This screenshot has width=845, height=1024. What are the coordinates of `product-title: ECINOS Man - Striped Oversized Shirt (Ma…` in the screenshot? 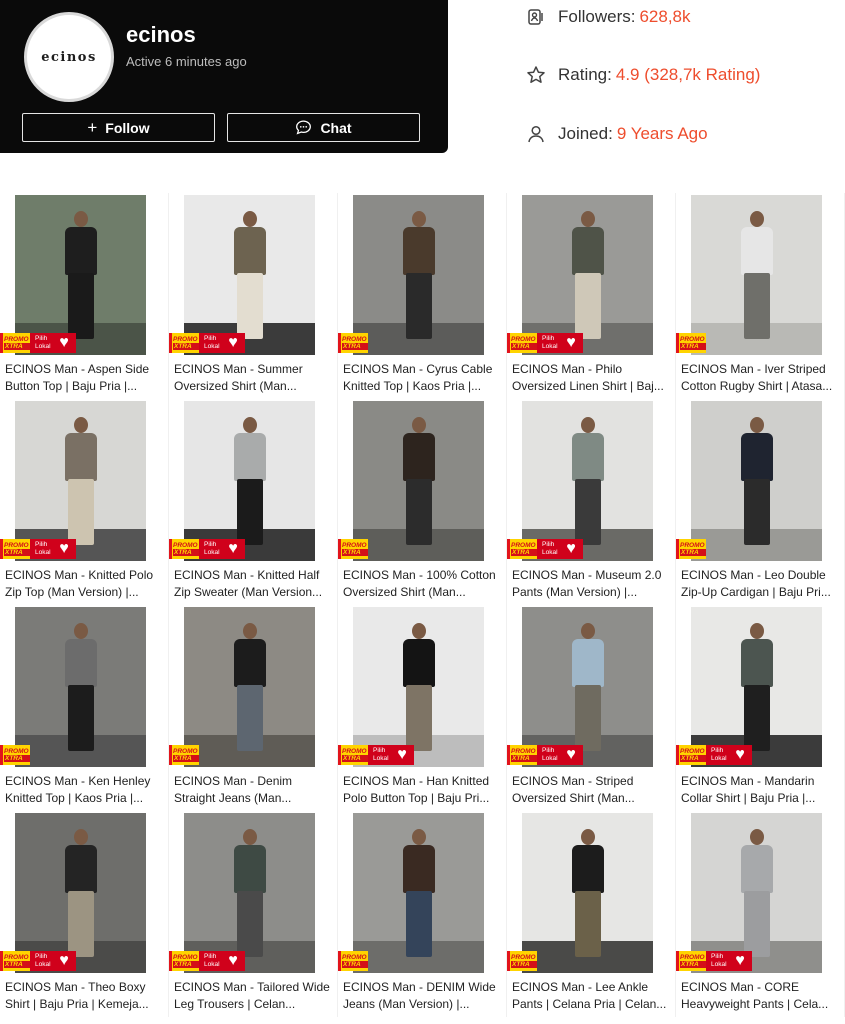 It's located at (592, 790).